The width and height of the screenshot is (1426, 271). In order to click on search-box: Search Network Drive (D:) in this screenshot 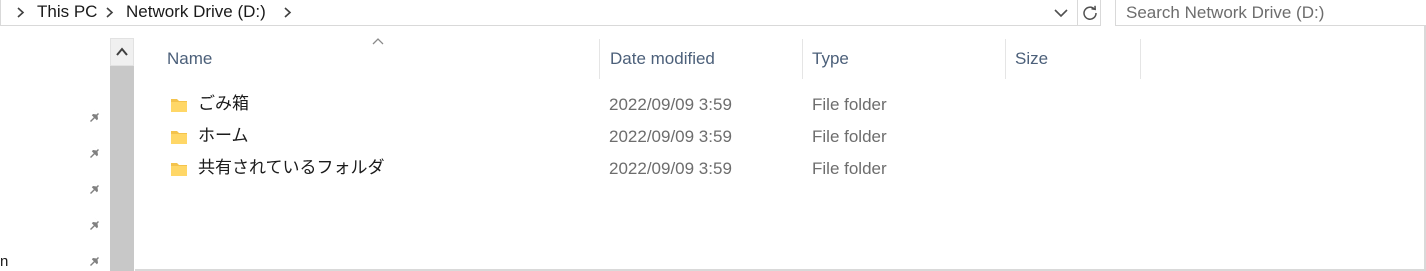, I will do `click(1270, 13)`.